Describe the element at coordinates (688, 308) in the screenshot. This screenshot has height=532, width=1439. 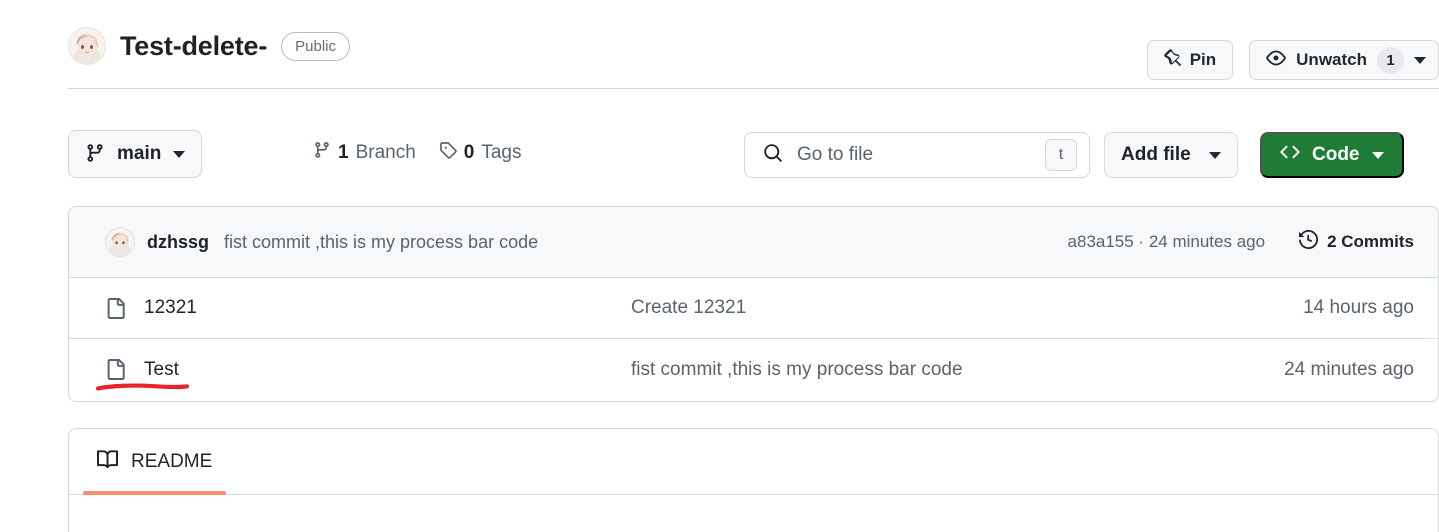
I see `file-commit-message: Create 12321` at that location.